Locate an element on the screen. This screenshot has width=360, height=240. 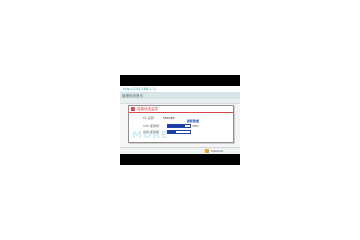
letterbox-bottom is located at coordinates (180, 159).